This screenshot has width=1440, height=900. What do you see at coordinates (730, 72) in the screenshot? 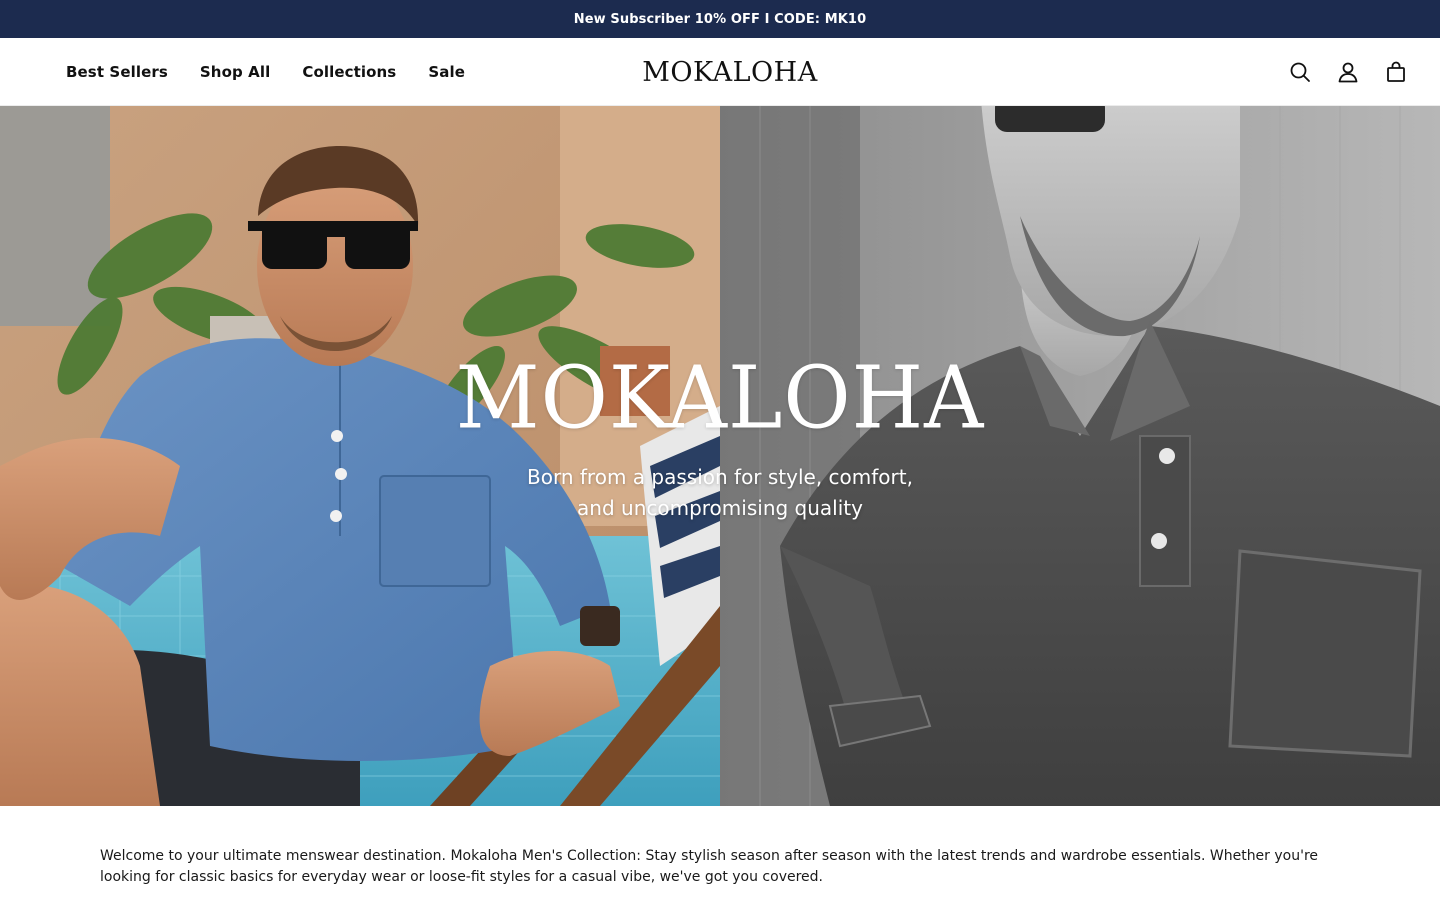
I see `site-logo: MOKALOHA` at bounding box center [730, 72].